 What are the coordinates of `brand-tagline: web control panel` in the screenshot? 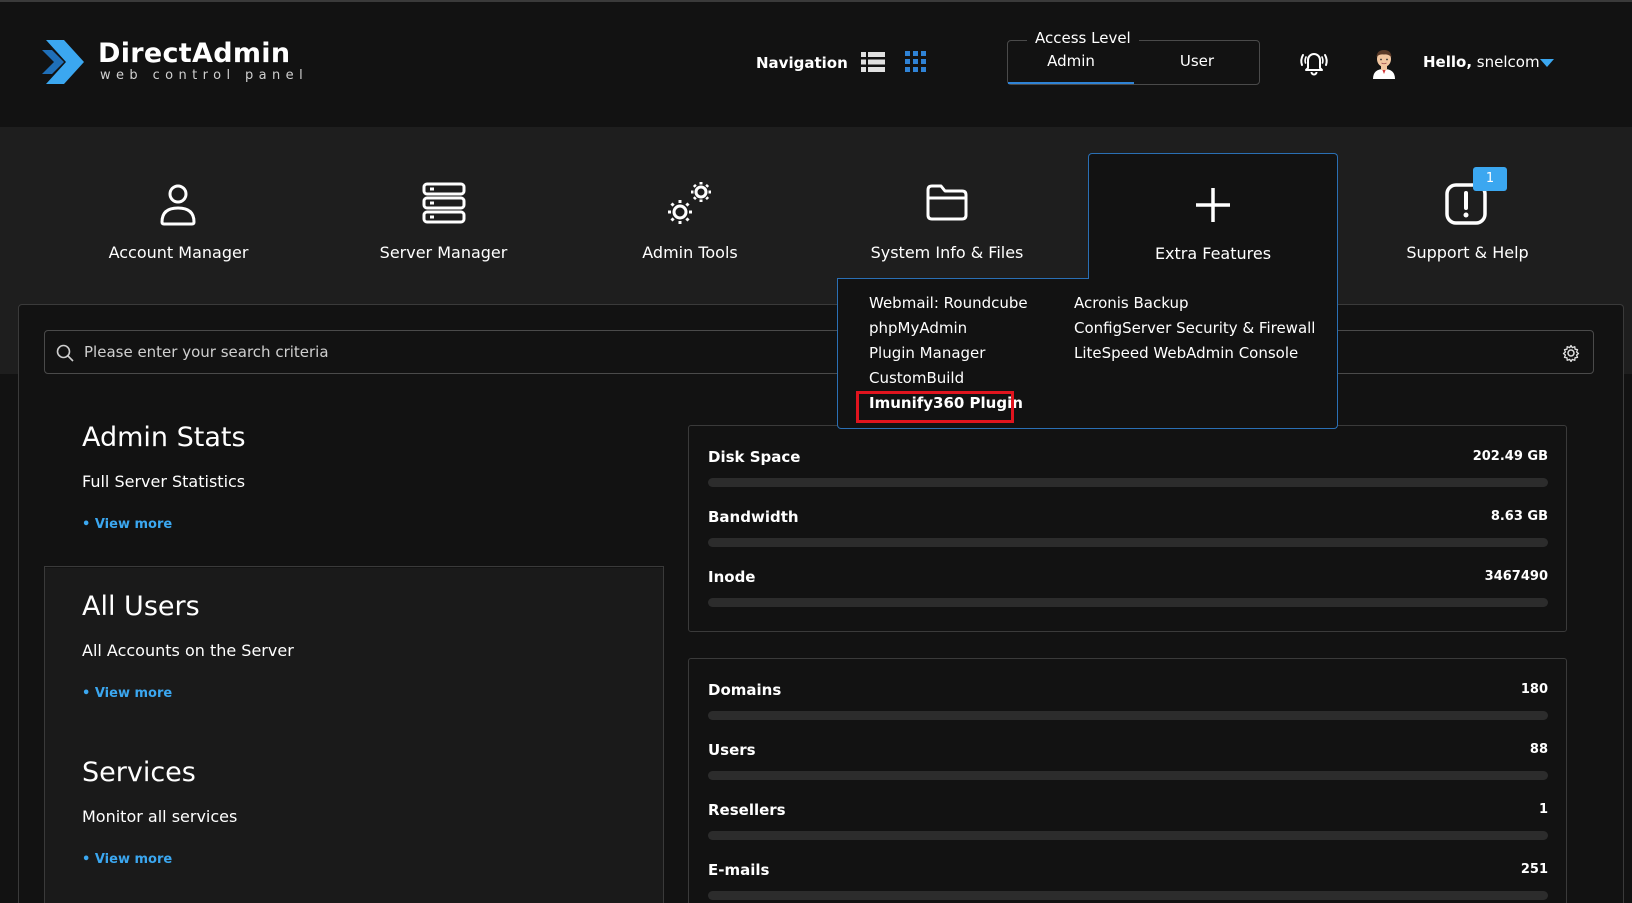 It's located at (204, 75).